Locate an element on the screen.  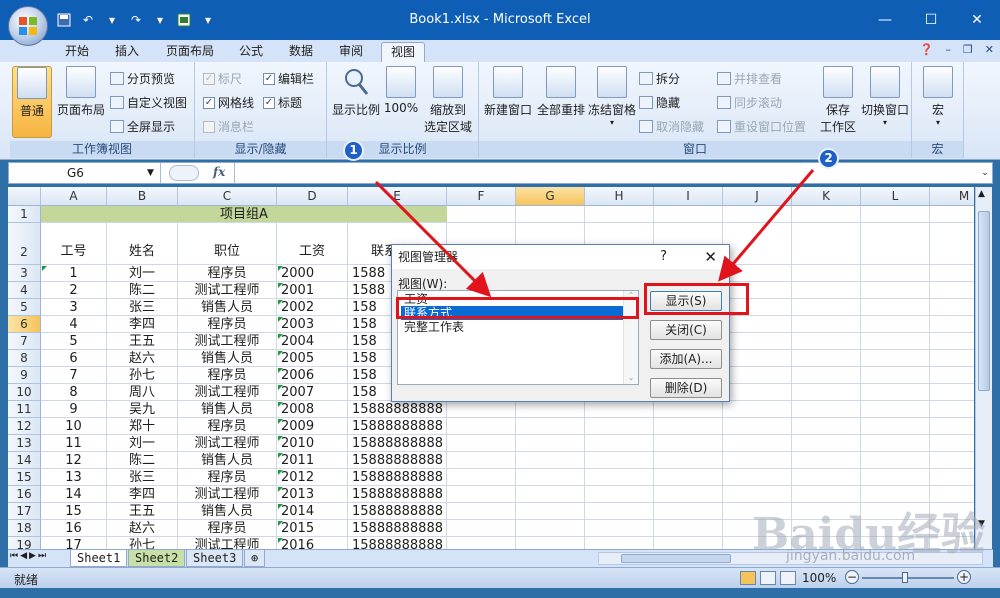
table-cell: 17 is located at coordinates (74, 543).